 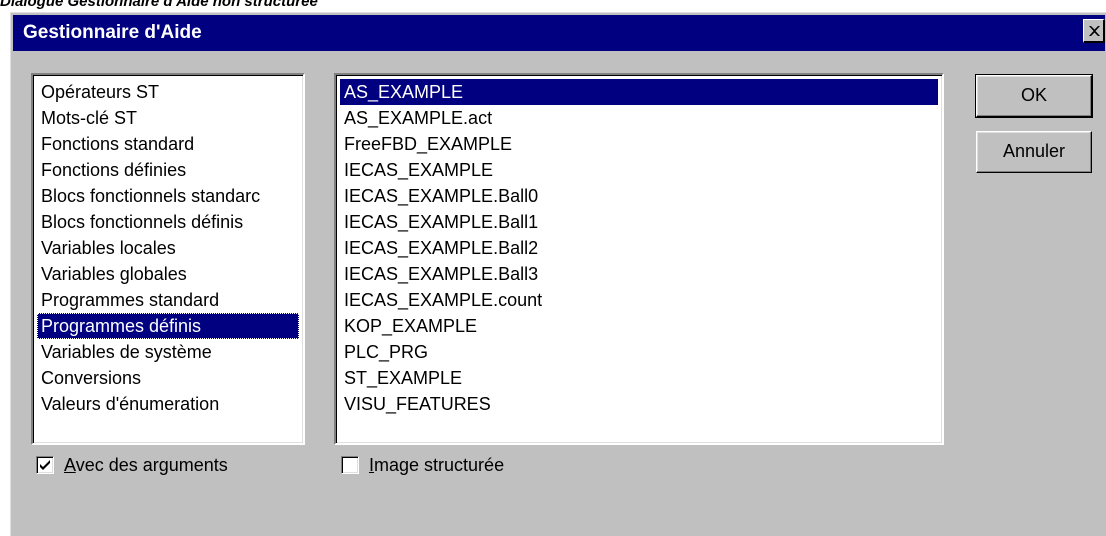 I want to click on entry-list-item: AS_EXAMPLE, so click(x=639, y=92).